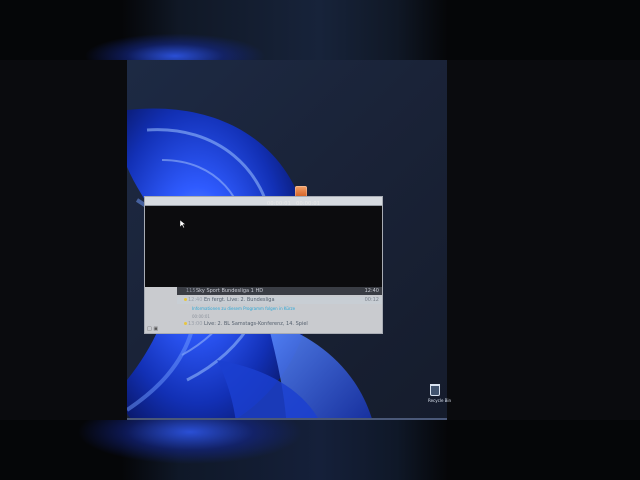 The width and height of the screenshot is (640, 480). What do you see at coordinates (155, 329) in the screenshot?
I see `screen-icon: ▣` at bounding box center [155, 329].